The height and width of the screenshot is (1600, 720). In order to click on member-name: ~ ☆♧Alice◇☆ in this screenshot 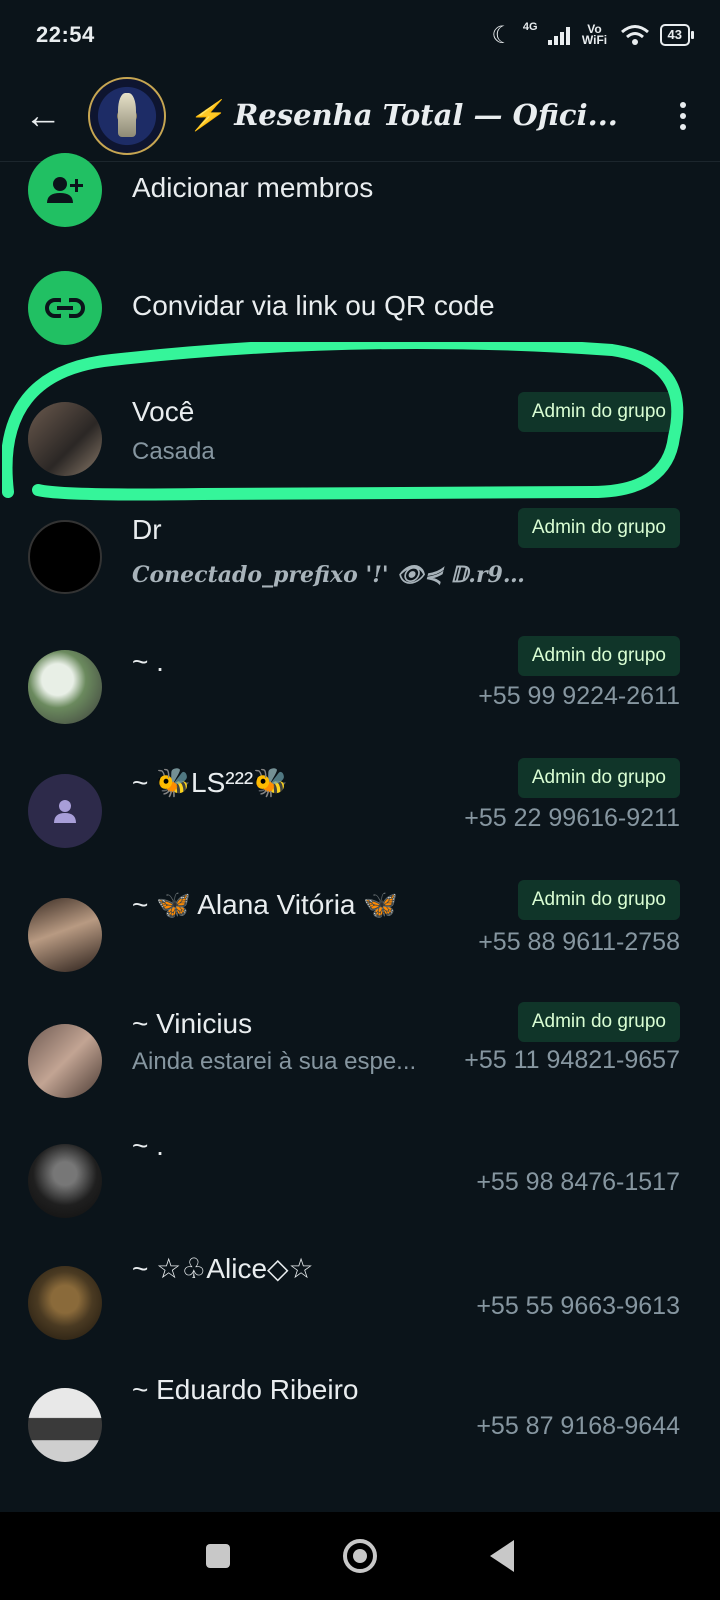, I will do `click(223, 1268)`.